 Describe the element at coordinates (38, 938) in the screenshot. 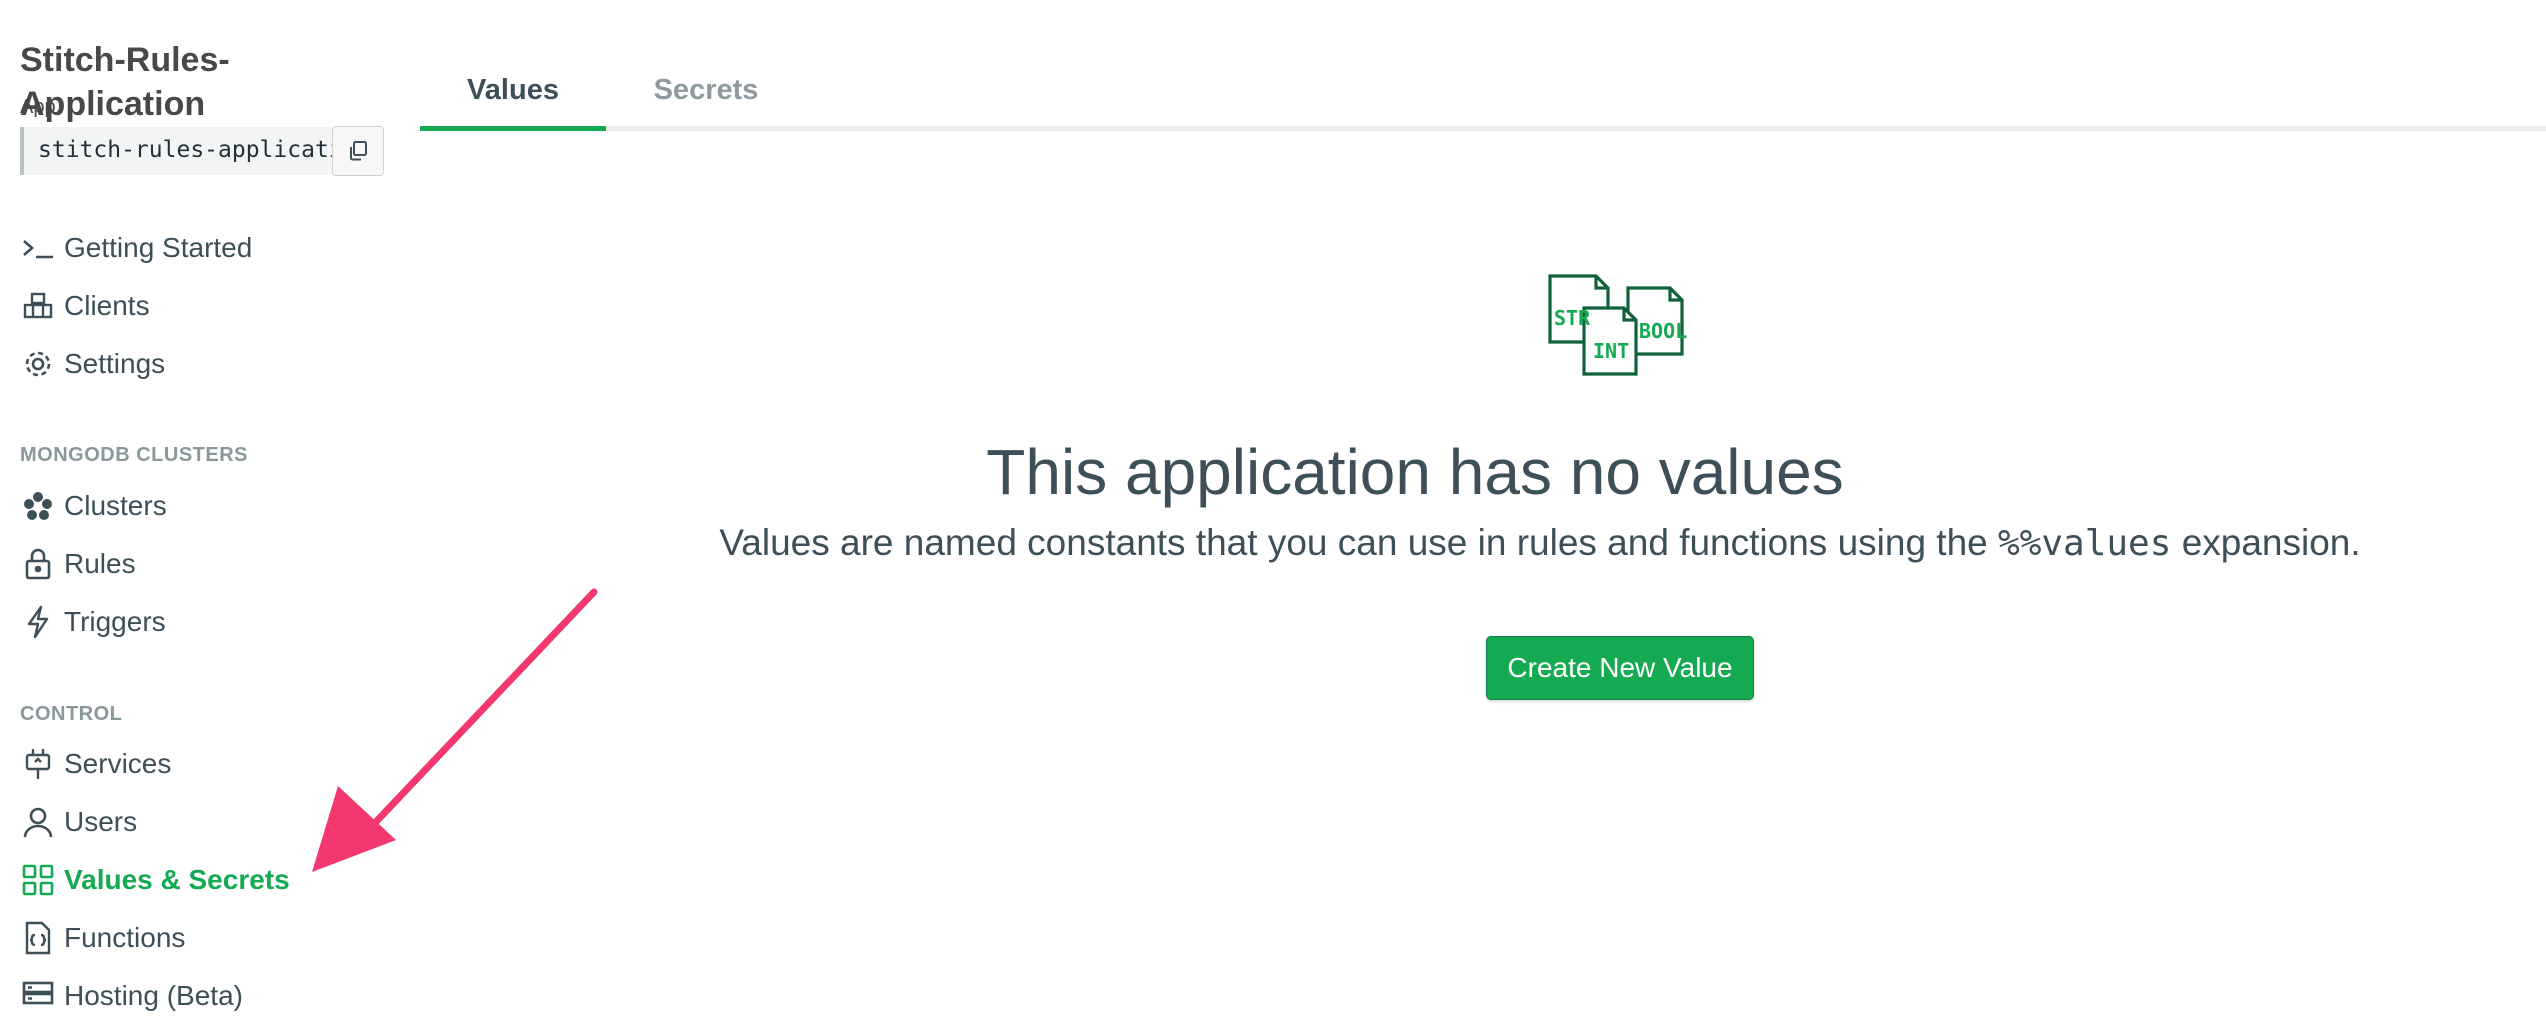

I see `function-file-icon` at that location.